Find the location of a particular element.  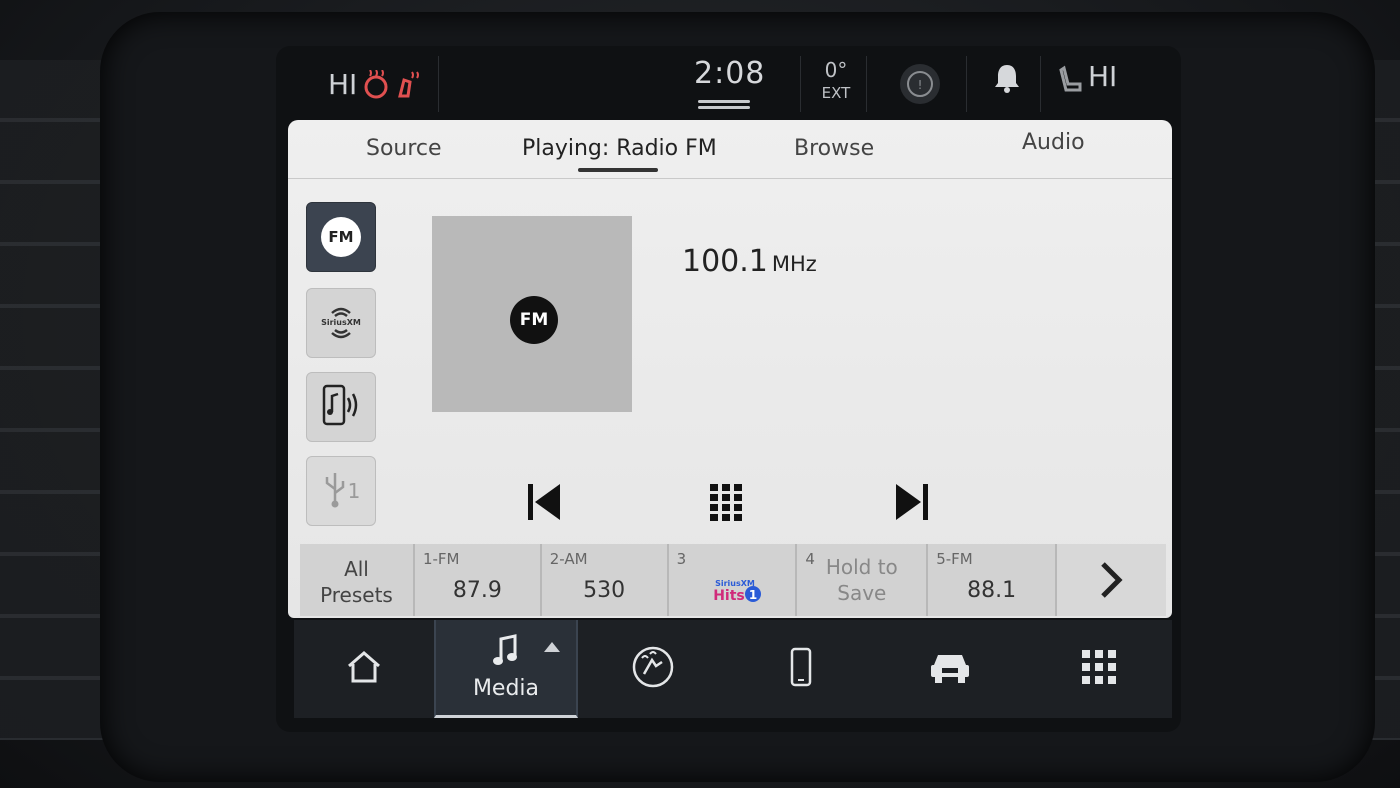

seek-back-button is located at coordinates (544, 504).